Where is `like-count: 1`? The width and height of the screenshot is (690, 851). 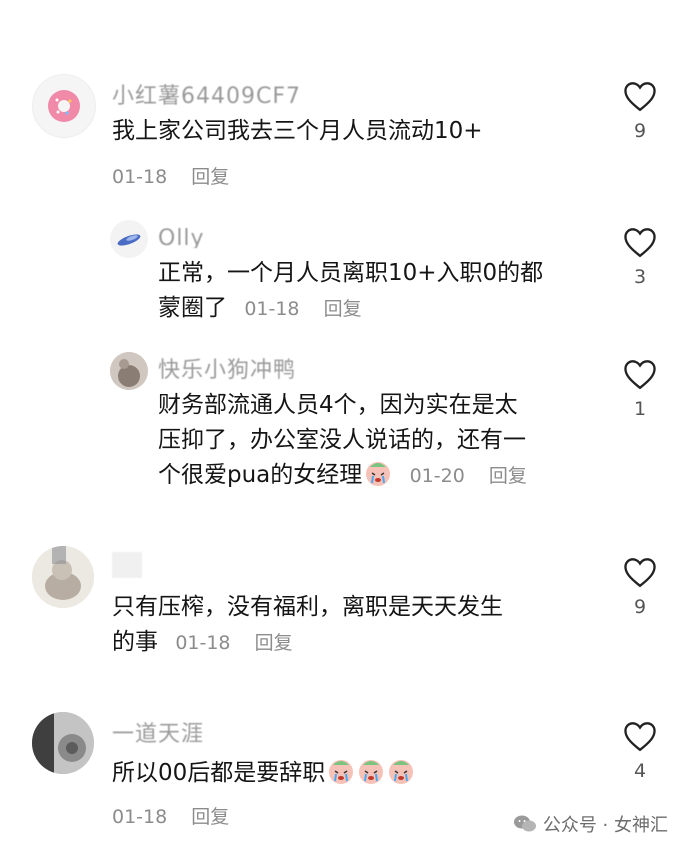 like-count: 1 is located at coordinates (640, 409).